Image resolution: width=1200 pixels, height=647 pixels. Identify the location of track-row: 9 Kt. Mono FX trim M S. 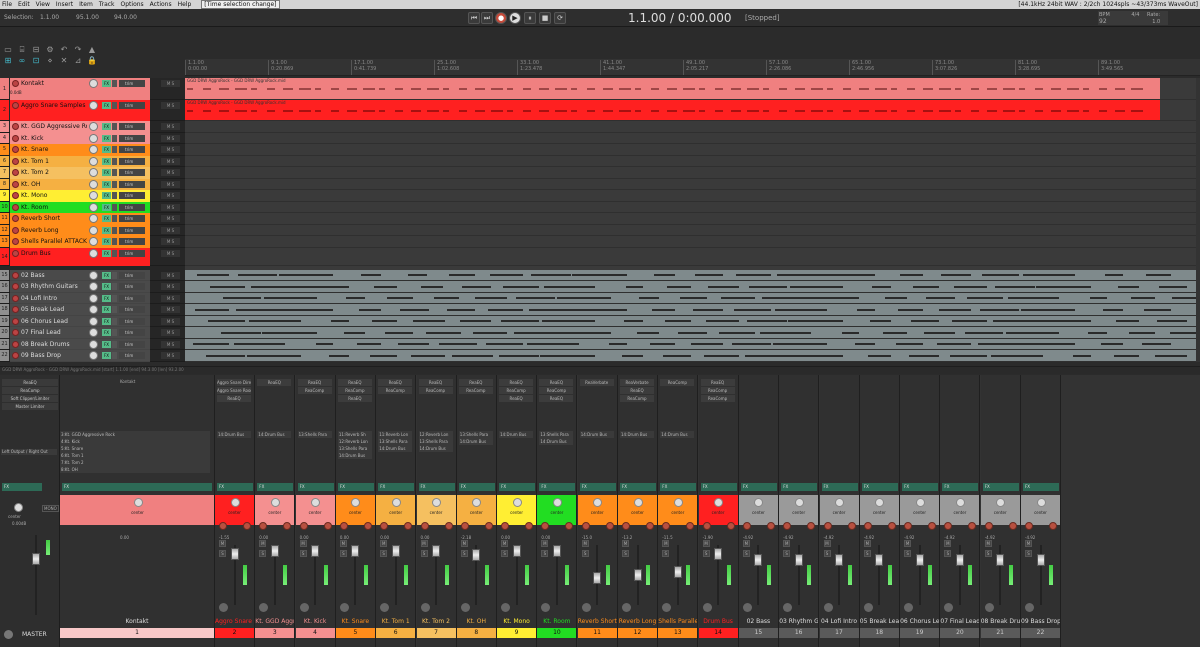
(92, 196).